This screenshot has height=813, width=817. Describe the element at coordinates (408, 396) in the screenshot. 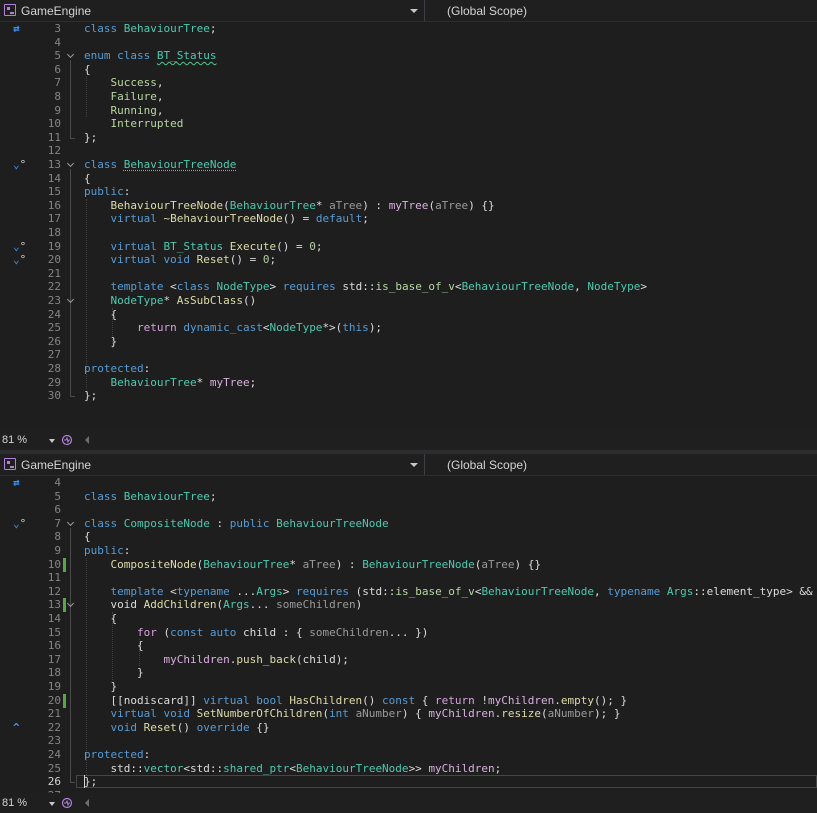

I see `code-line: 30};` at that location.